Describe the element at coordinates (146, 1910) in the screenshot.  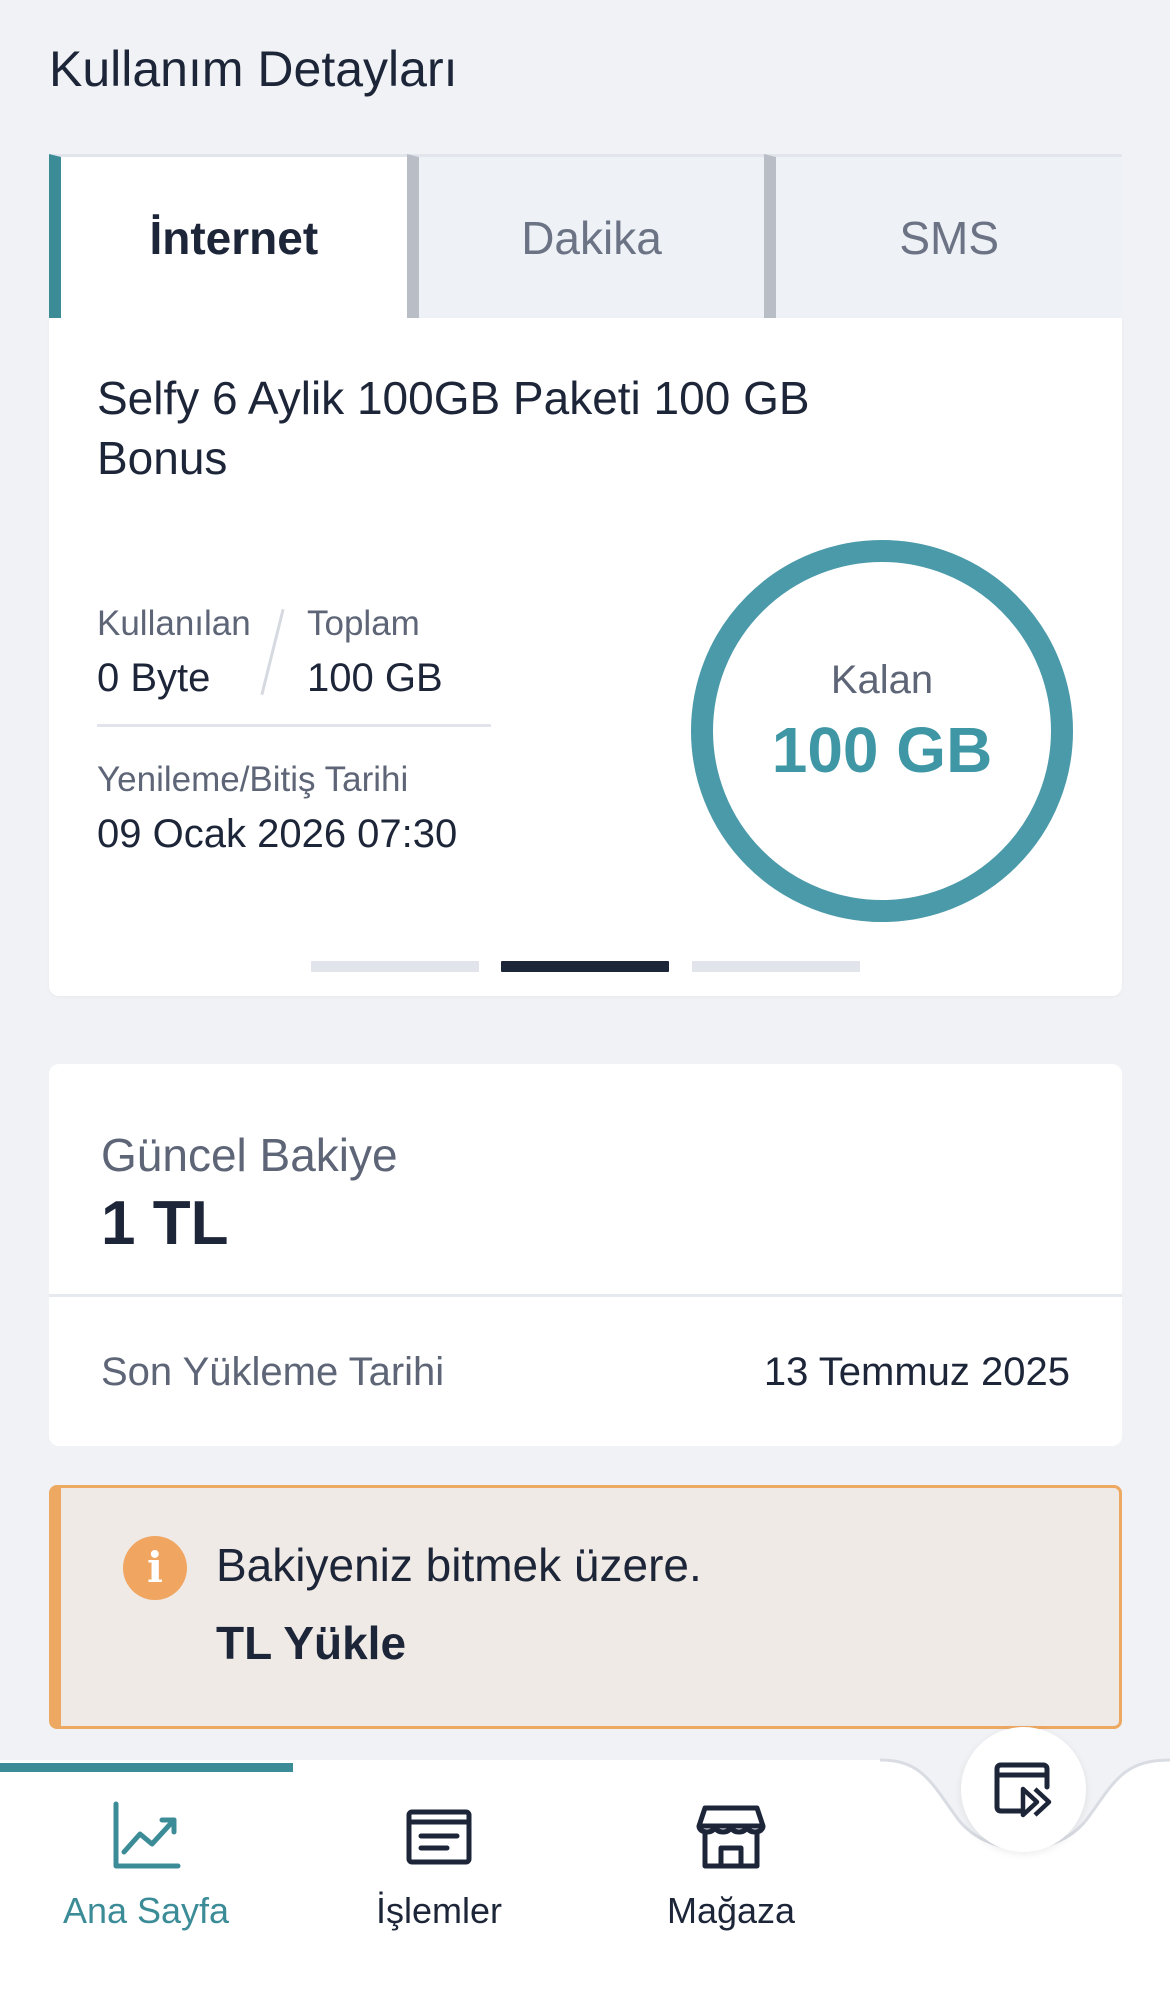
I see `nav-home-label: Ana Sayfa` at that location.